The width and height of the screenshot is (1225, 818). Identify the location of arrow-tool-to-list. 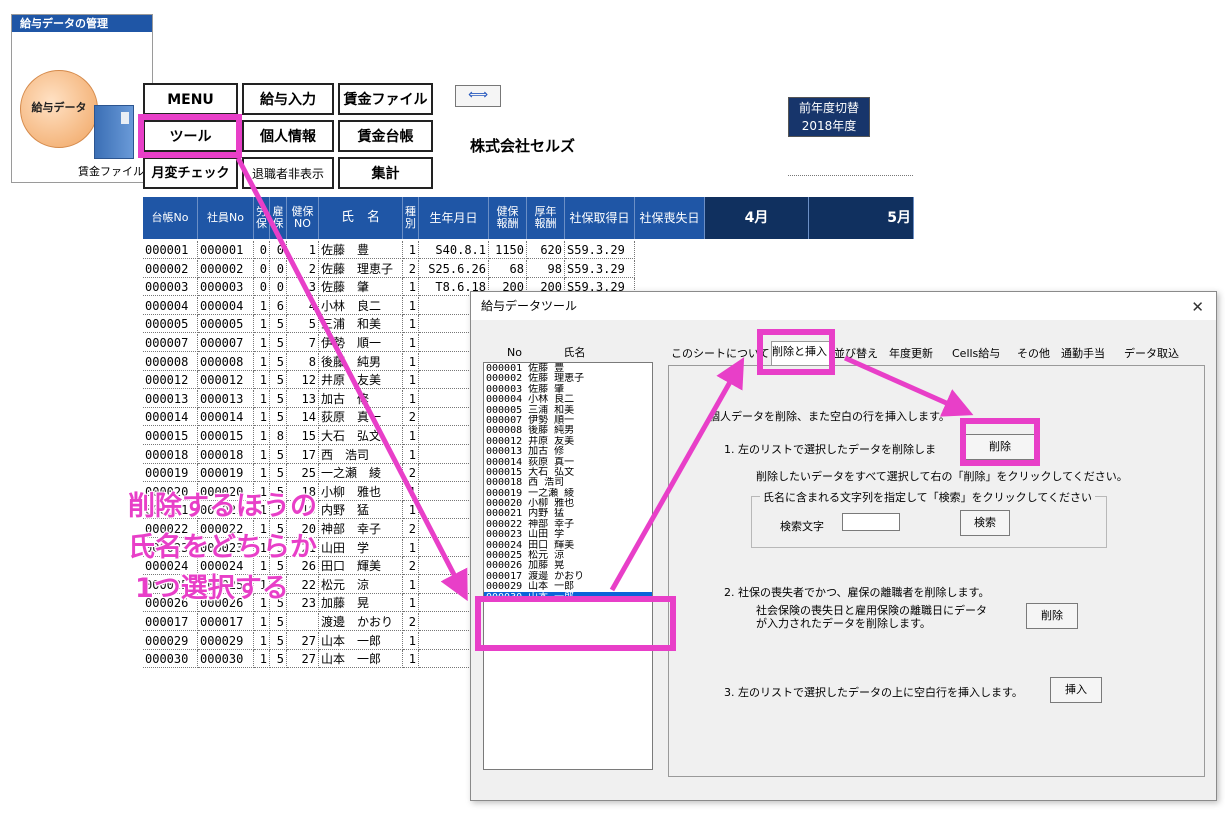
(351, 379).